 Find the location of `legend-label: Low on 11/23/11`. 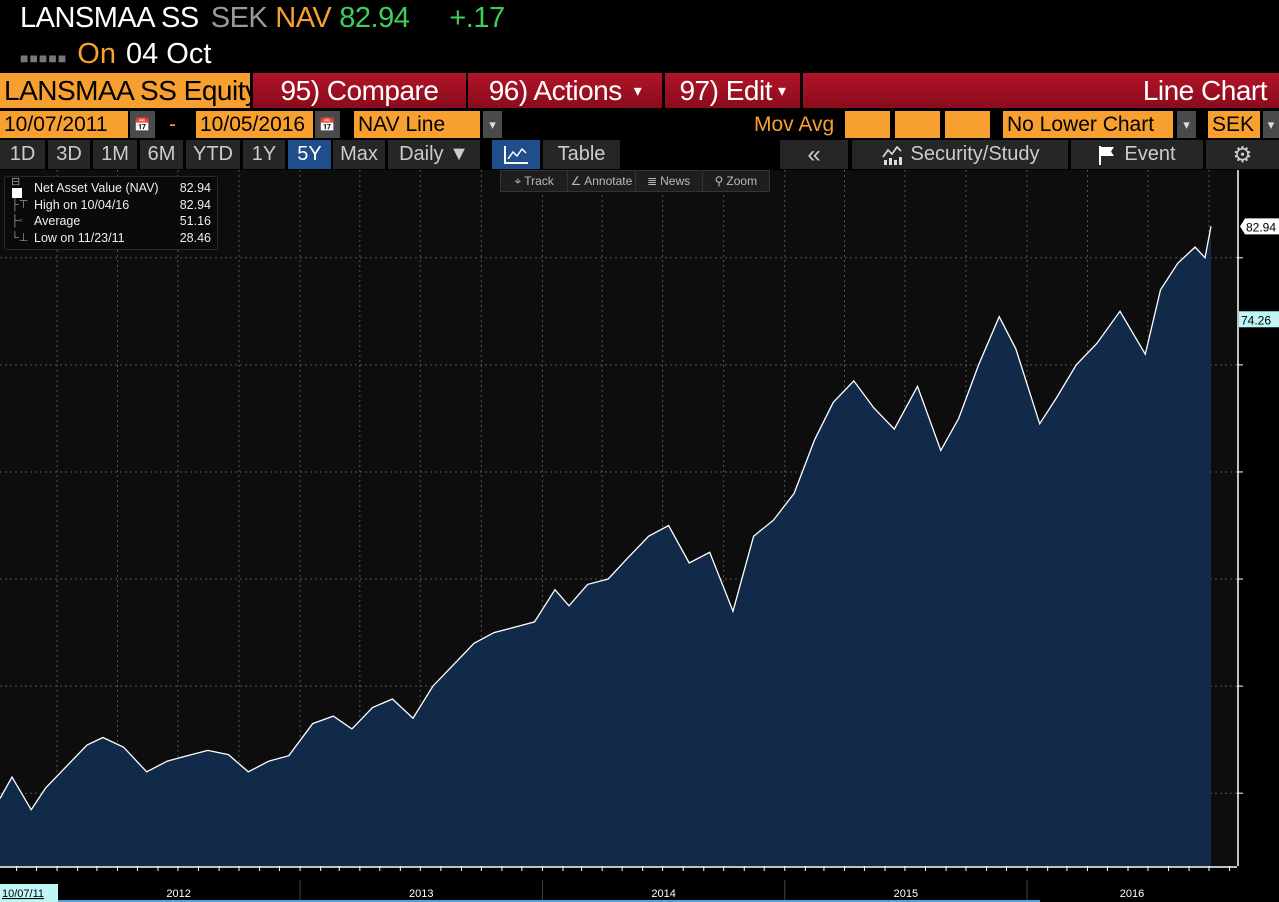

legend-label: Low on 11/23/11 is located at coordinates (79, 237).